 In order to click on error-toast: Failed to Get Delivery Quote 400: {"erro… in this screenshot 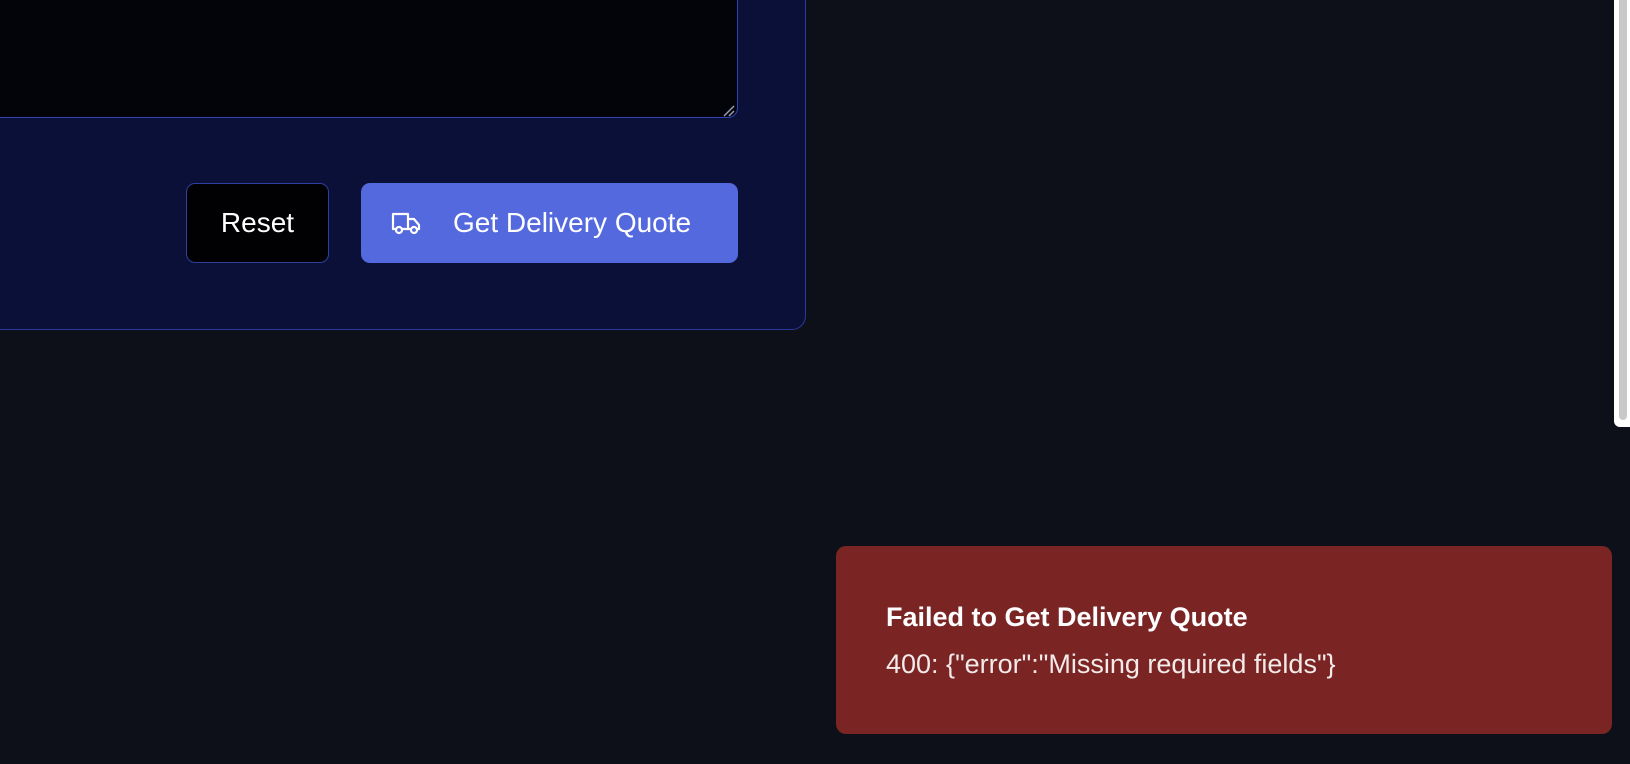, I will do `click(1224, 640)`.